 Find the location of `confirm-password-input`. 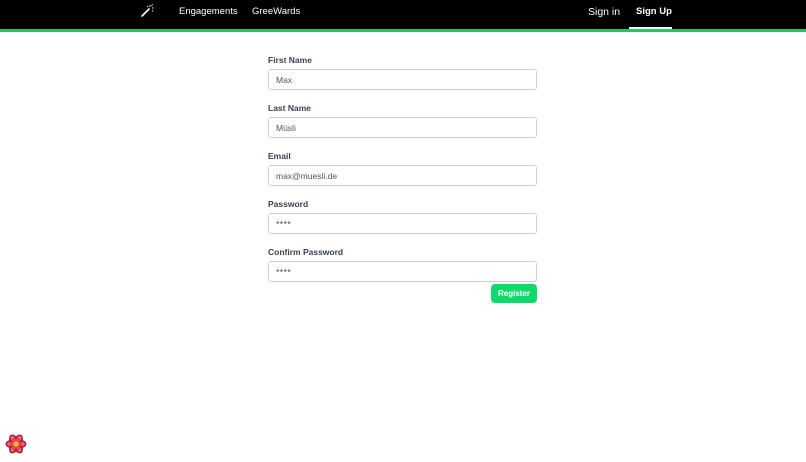

confirm-password-input is located at coordinates (402, 271).